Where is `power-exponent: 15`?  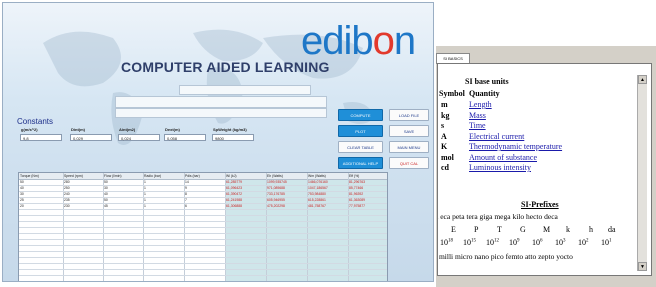
power-exponent: 15 is located at coordinates (473, 241).